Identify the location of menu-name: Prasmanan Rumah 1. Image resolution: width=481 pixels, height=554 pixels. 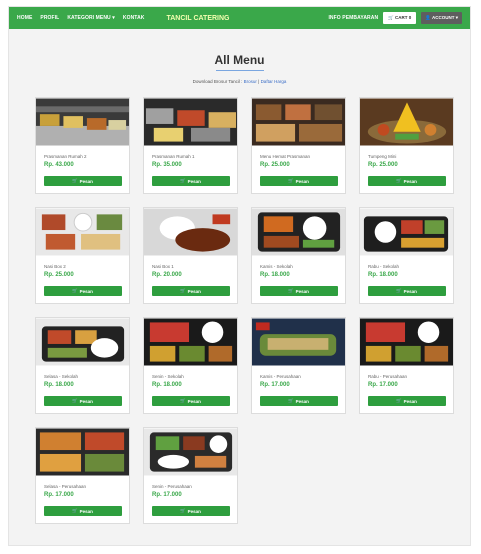
(173, 156).